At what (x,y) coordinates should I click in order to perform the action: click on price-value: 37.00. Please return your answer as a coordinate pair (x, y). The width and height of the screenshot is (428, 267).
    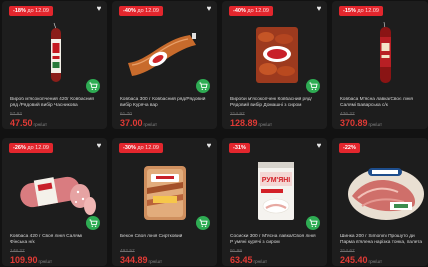
    Looking at the image, I should click on (131, 123).